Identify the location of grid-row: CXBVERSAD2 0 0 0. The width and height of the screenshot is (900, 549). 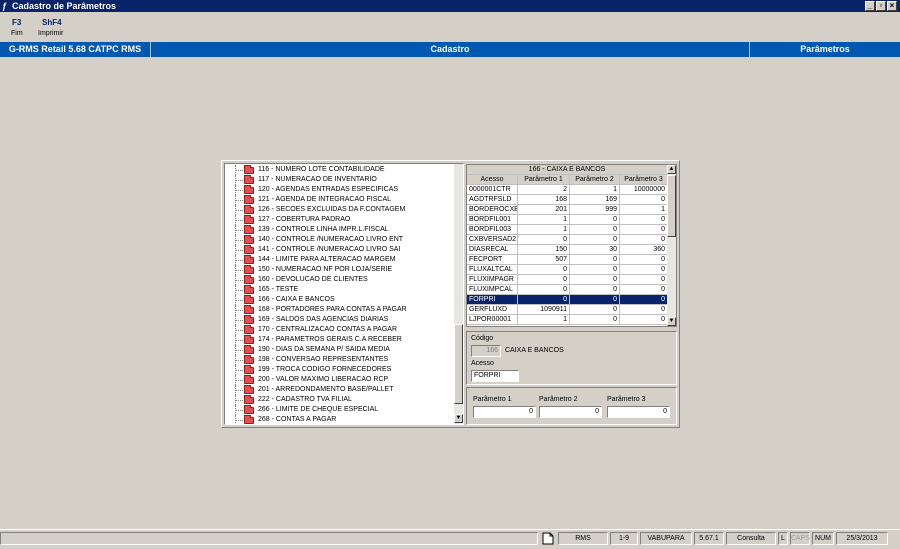
(567, 240).